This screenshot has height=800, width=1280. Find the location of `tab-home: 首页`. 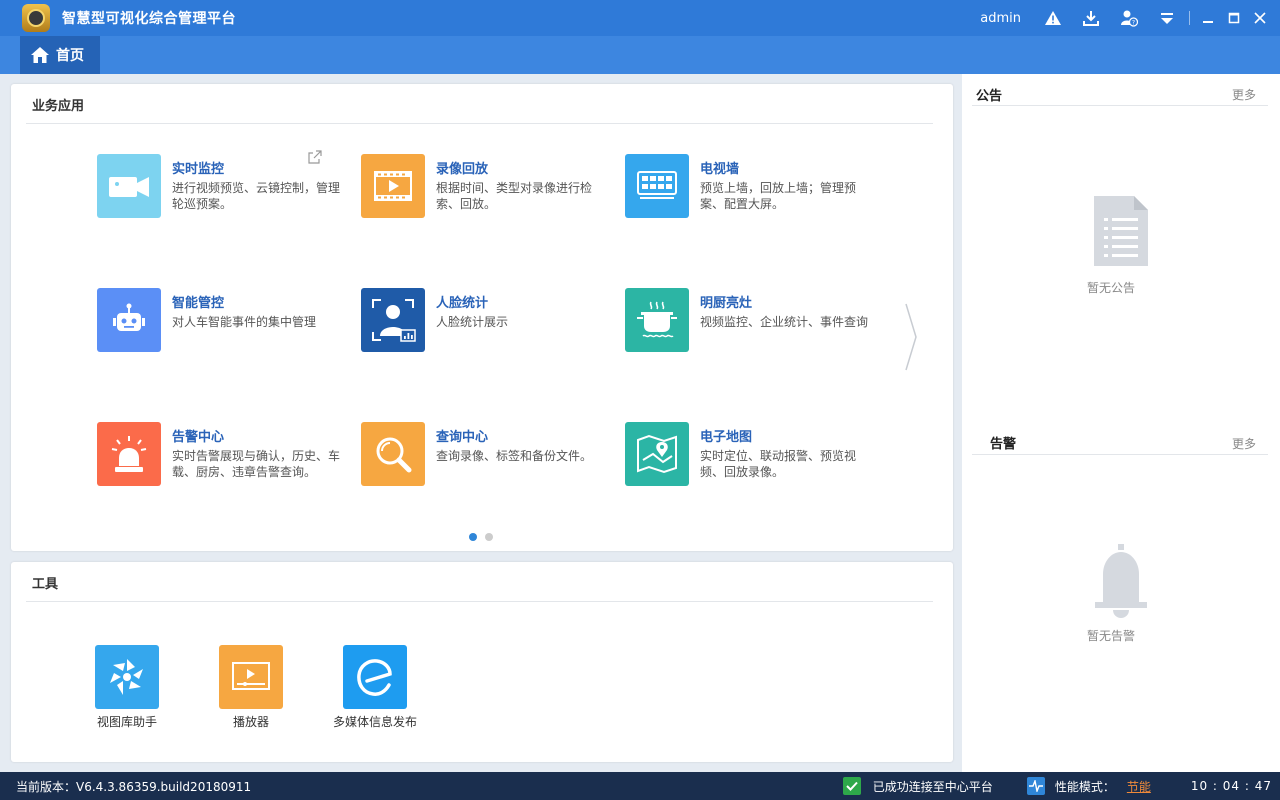

tab-home: 首页 is located at coordinates (60, 55).